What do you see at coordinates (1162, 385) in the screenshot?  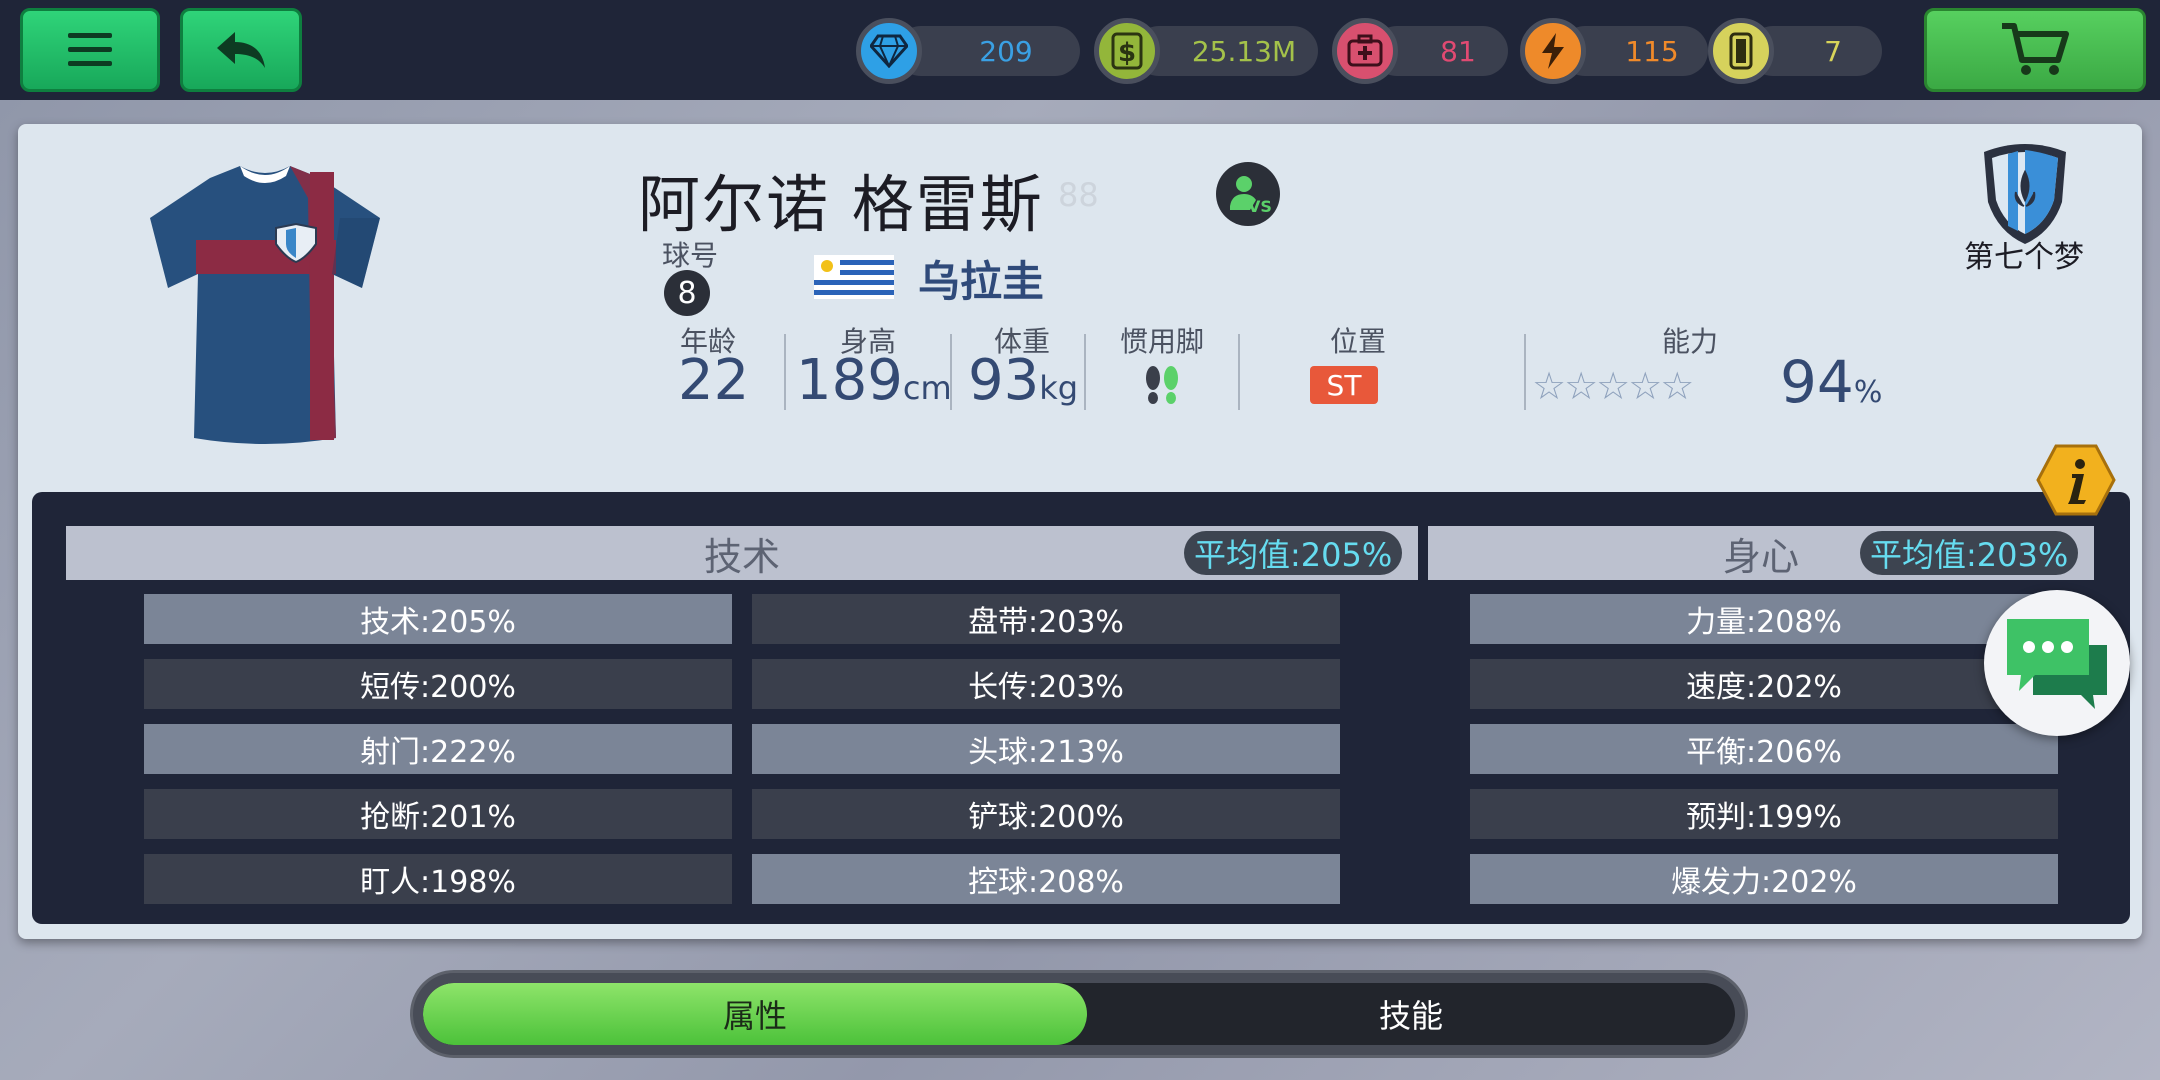 I see `footprints-icon` at bounding box center [1162, 385].